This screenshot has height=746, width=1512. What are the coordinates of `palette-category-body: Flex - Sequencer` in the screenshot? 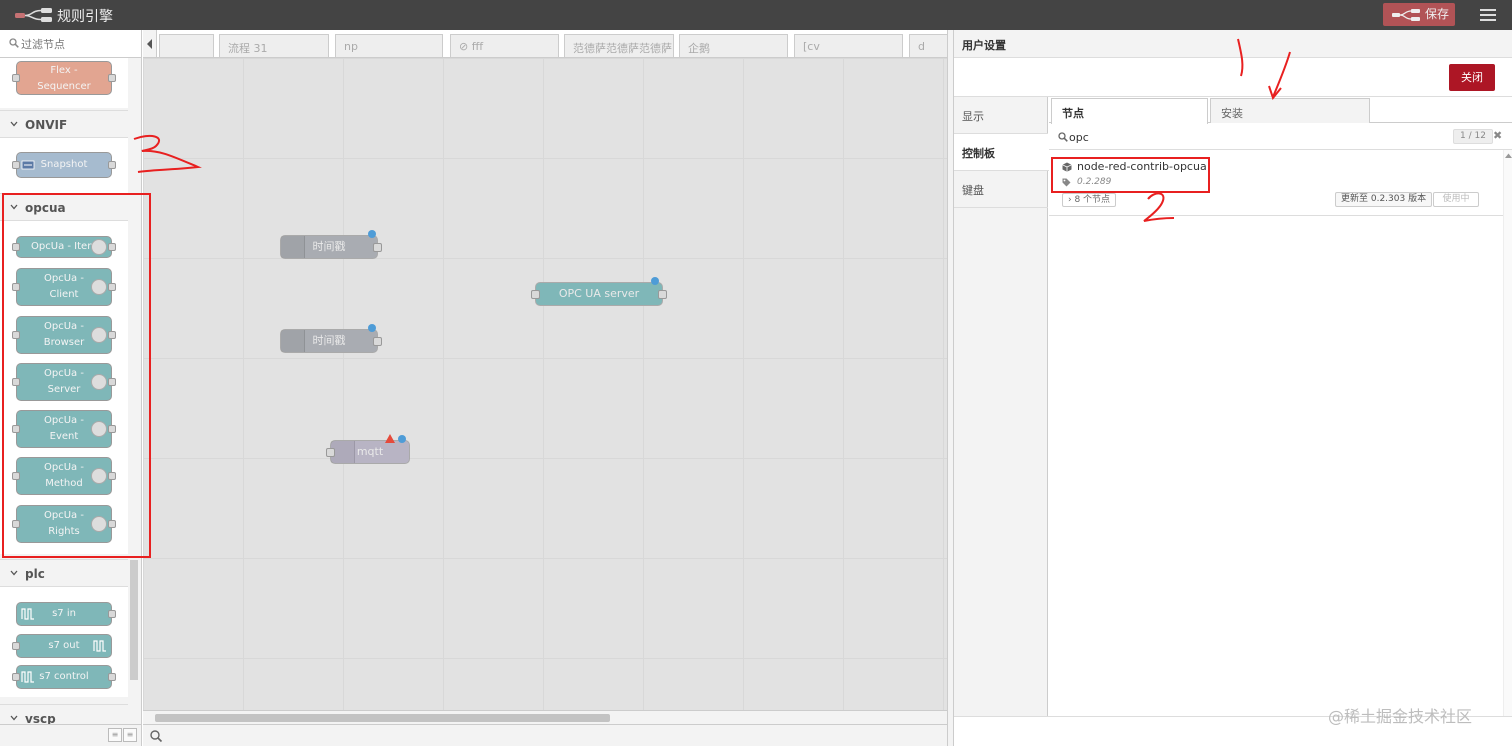 It's located at (64, 83).